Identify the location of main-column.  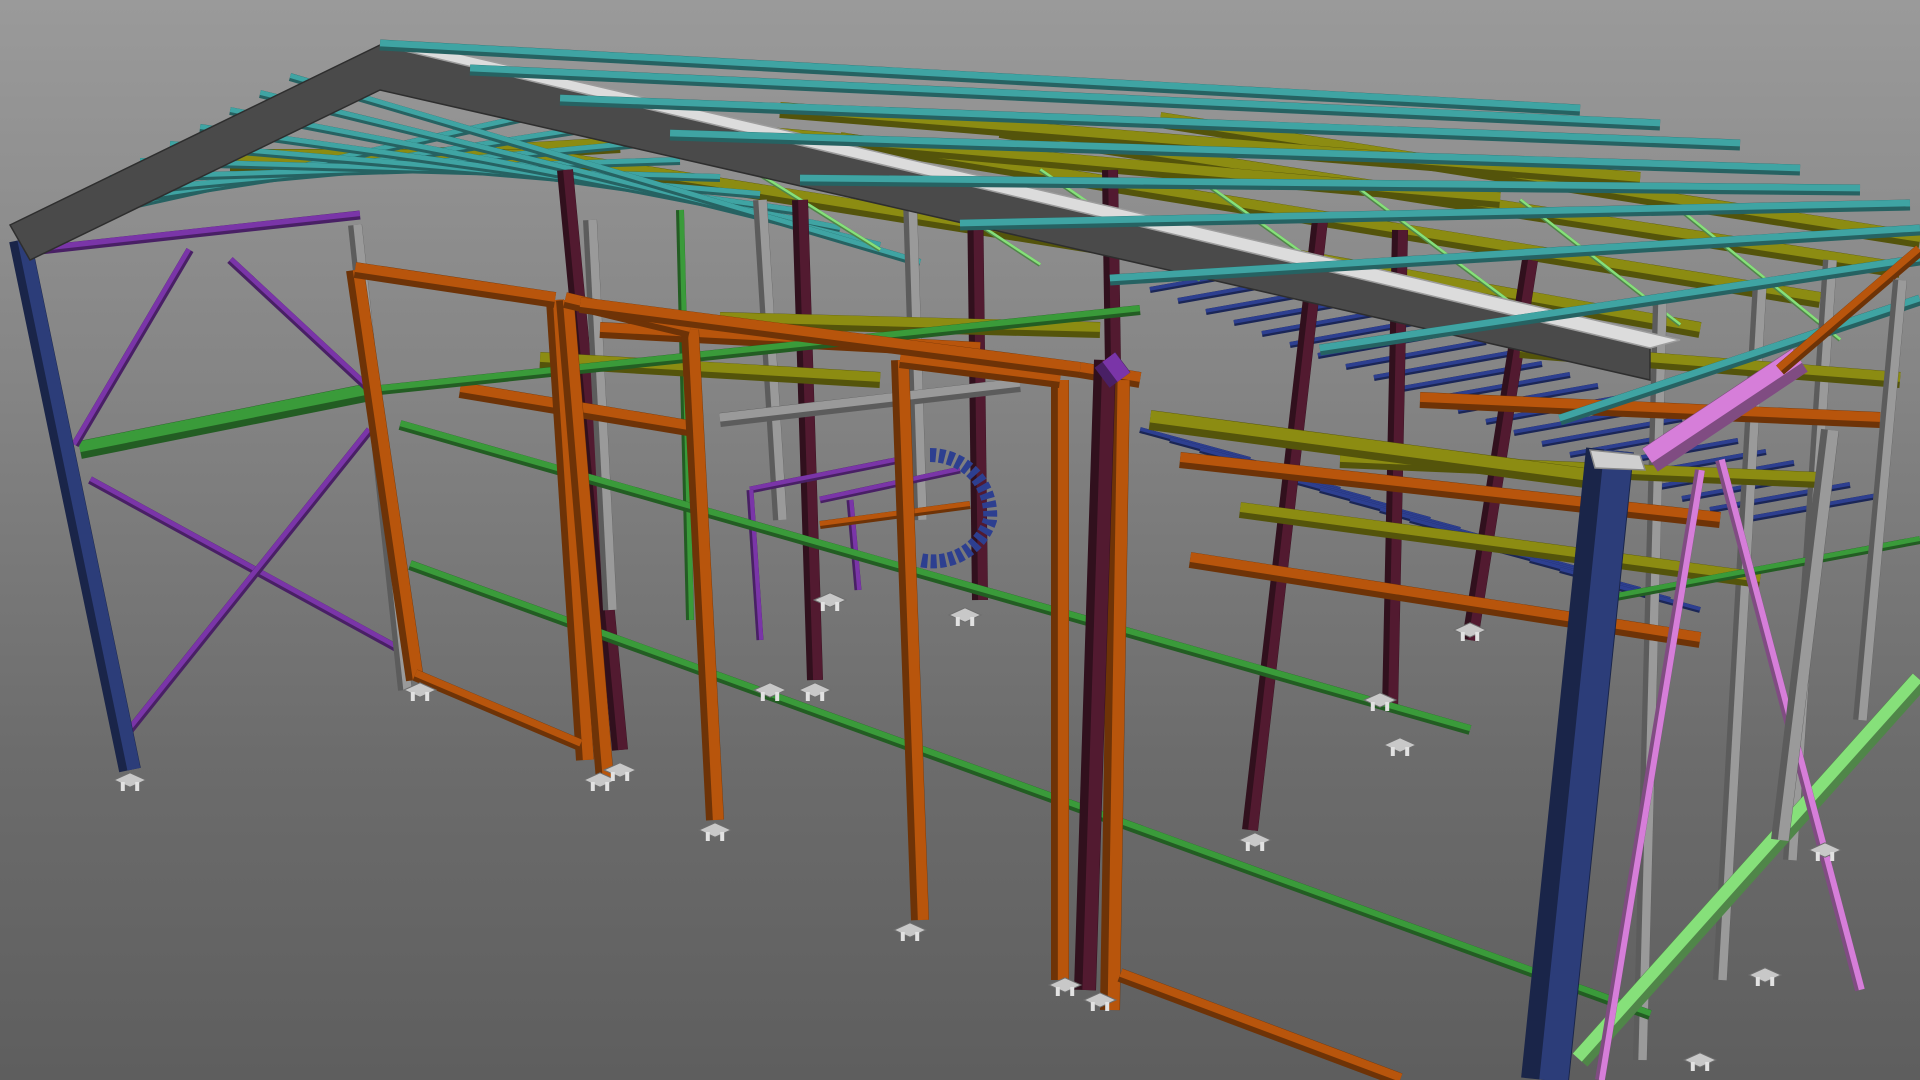
(75, 505).